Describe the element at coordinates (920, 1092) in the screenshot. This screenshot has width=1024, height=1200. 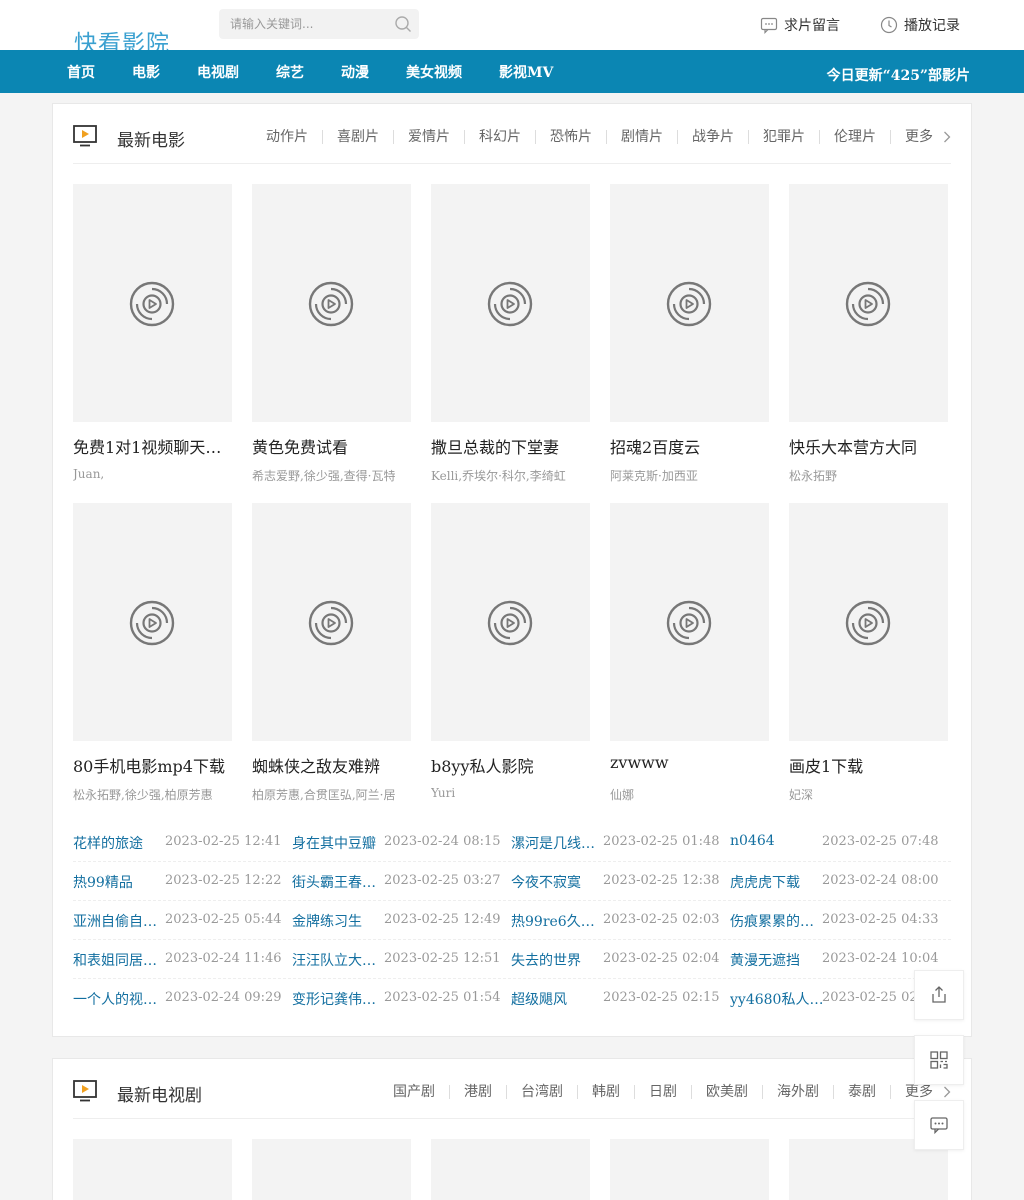
I see `more-tv-link: 更多` at that location.